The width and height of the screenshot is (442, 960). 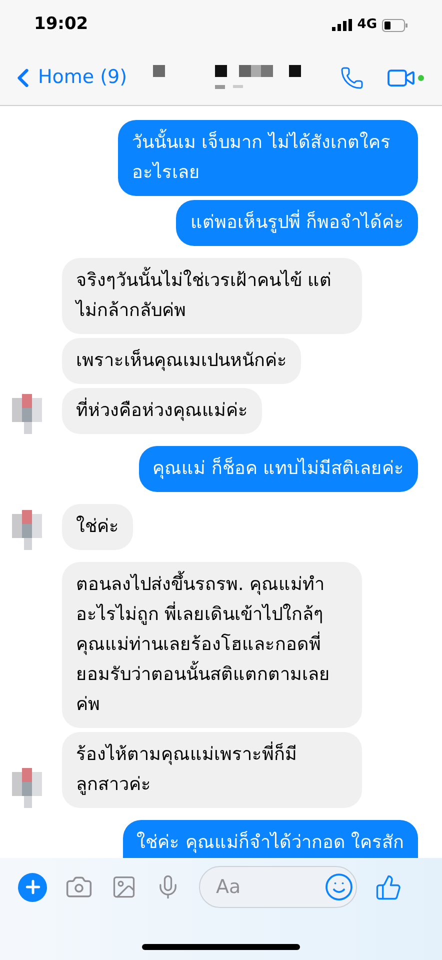 What do you see at coordinates (339, 887) in the screenshot?
I see `emoji-icon` at bounding box center [339, 887].